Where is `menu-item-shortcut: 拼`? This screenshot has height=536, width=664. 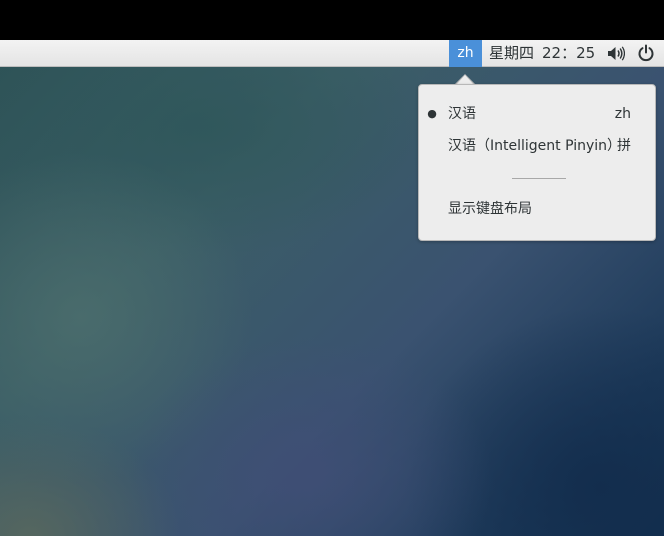 menu-item-shortcut: 拼 is located at coordinates (624, 146).